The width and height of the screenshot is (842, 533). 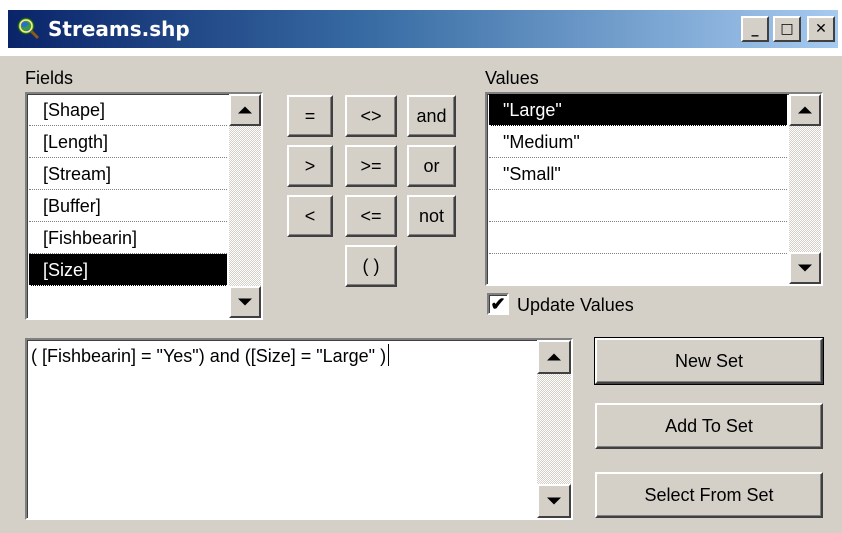 I want to click on values-scroll-down-button, so click(x=805, y=268).